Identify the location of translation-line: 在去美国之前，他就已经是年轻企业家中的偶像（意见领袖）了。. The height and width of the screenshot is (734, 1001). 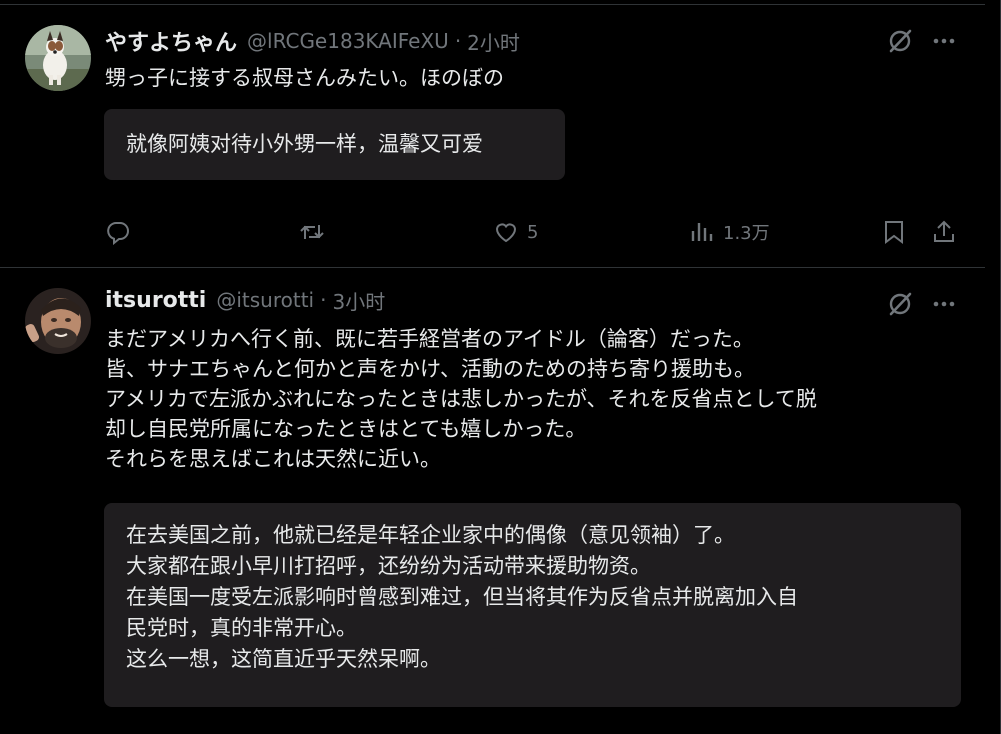
(430, 535).